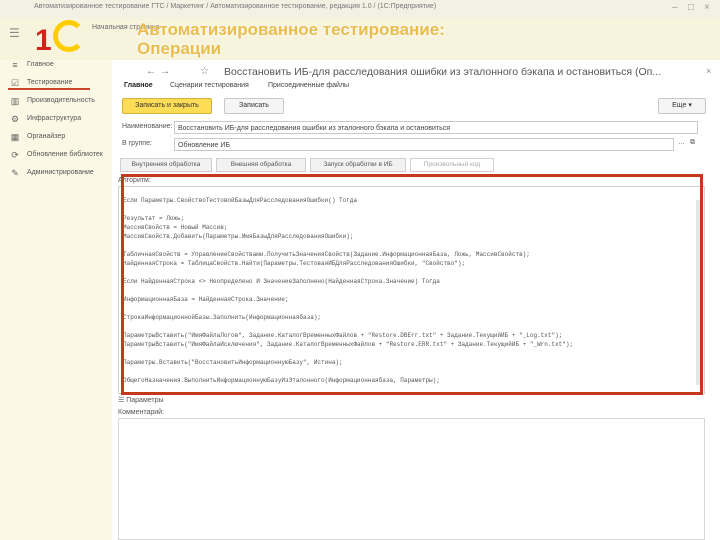 The width and height of the screenshot is (720, 540). What do you see at coordinates (43, 40) in the screenshot?
I see `logo-one-icon: 1` at bounding box center [43, 40].